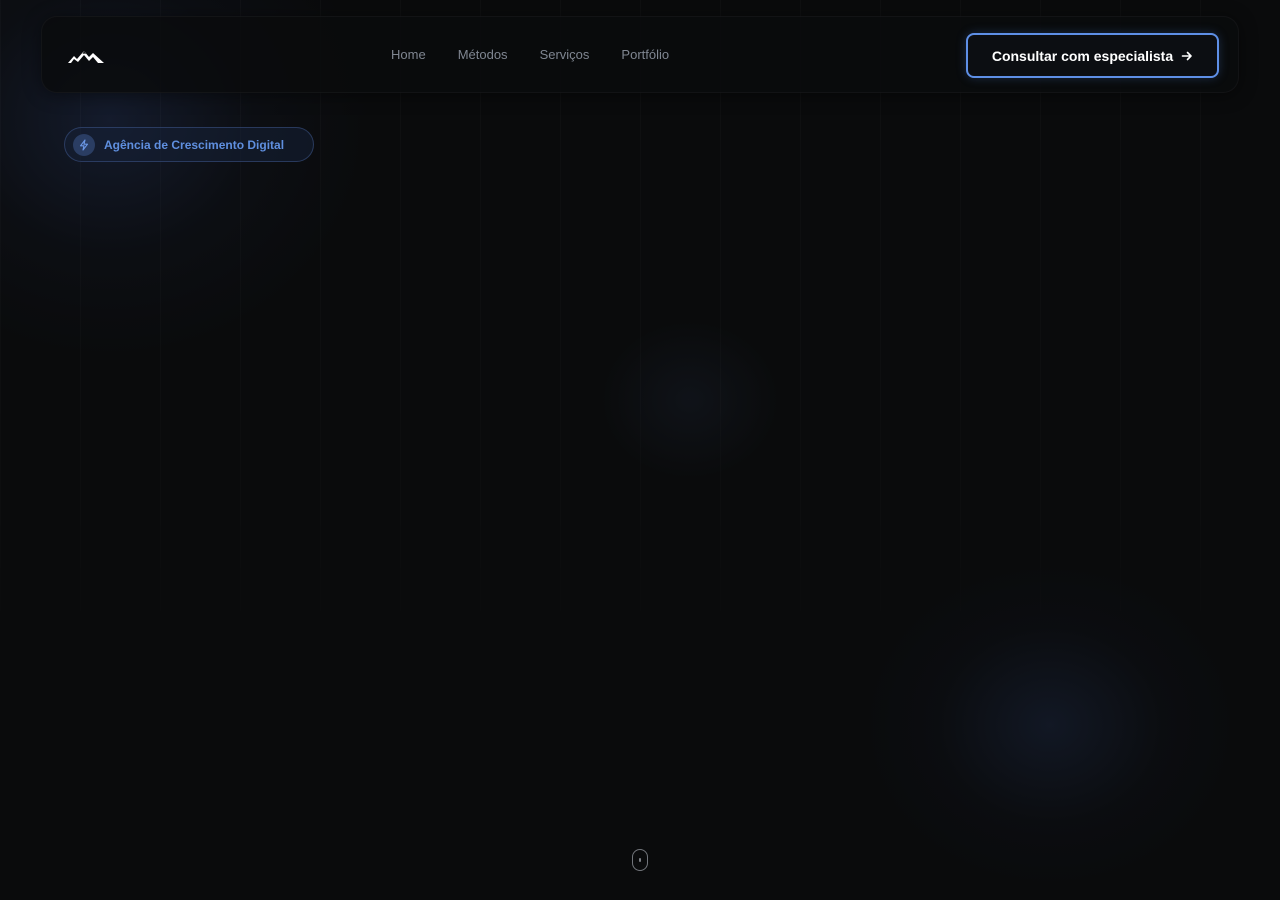 The width and height of the screenshot is (1280, 900). I want to click on lightning-bolt-icon, so click(84, 144).